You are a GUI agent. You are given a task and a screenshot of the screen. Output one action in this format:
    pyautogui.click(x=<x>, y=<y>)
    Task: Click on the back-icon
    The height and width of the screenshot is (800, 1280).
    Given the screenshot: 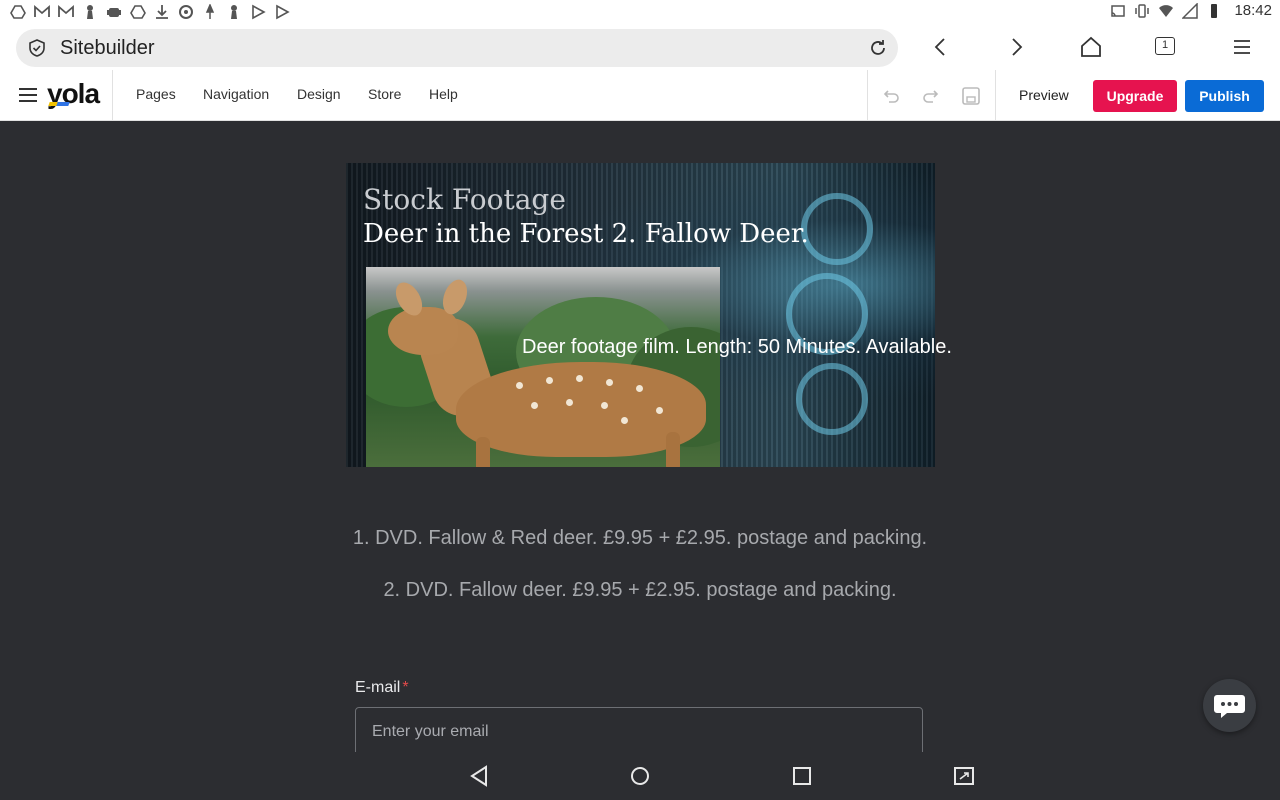 What is the action you would take?
    pyautogui.click(x=941, y=47)
    